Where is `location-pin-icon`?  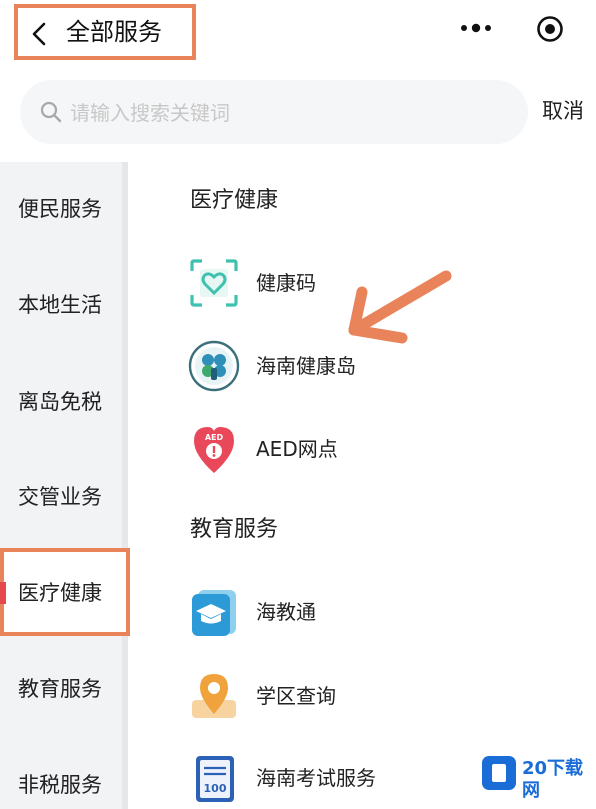
location-pin-icon is located at coordinates (214, 696).